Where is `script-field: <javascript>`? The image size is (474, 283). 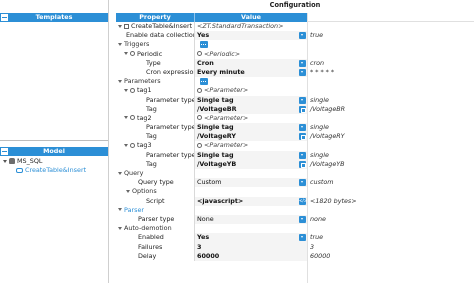
script-field: <javascript> is located at coordinates (250, 201).